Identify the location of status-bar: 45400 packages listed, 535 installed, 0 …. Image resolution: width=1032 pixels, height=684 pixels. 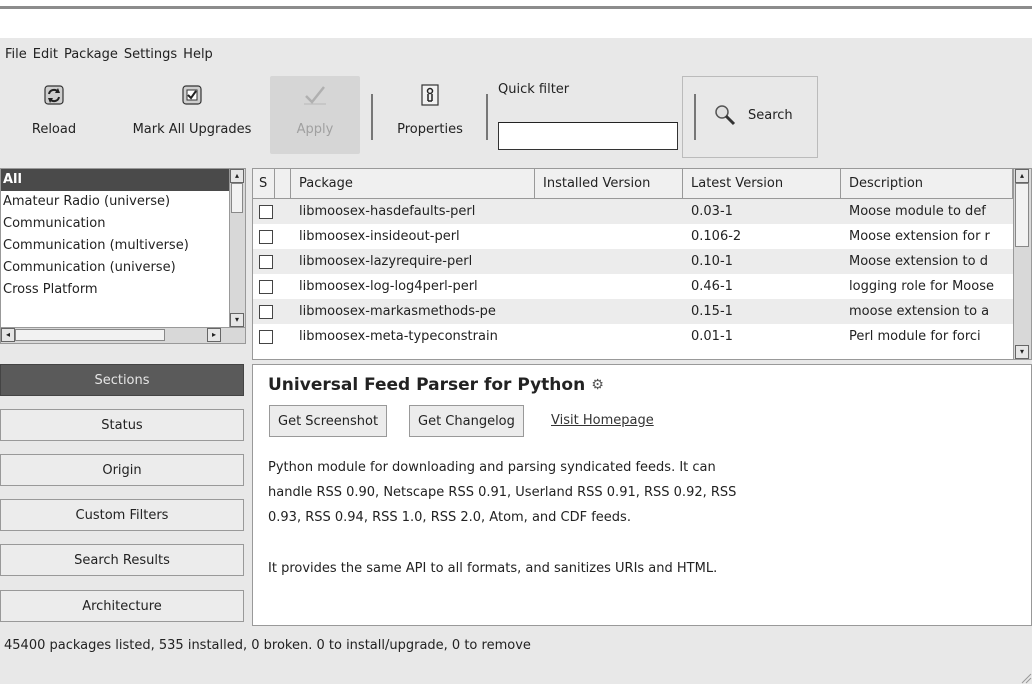
(267, 645).